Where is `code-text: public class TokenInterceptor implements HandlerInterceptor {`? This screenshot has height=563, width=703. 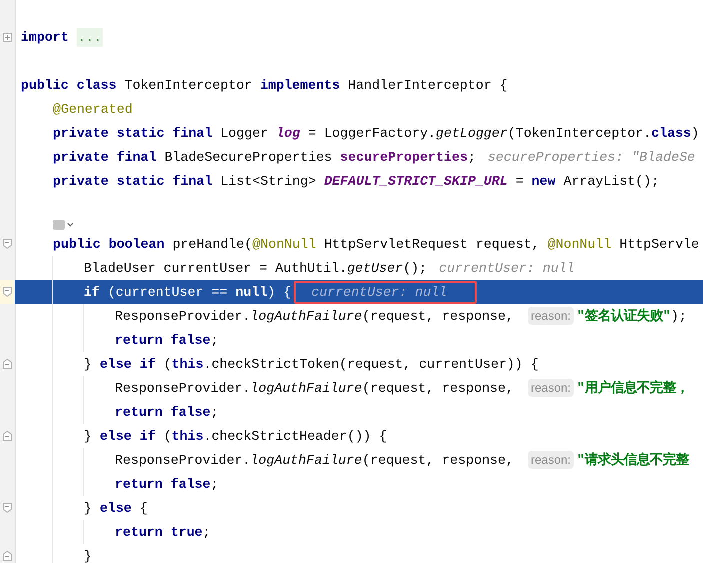
code-text: public class TokenInterceptor implements HandlerInterceptor { is located at coordinates (264, 85).